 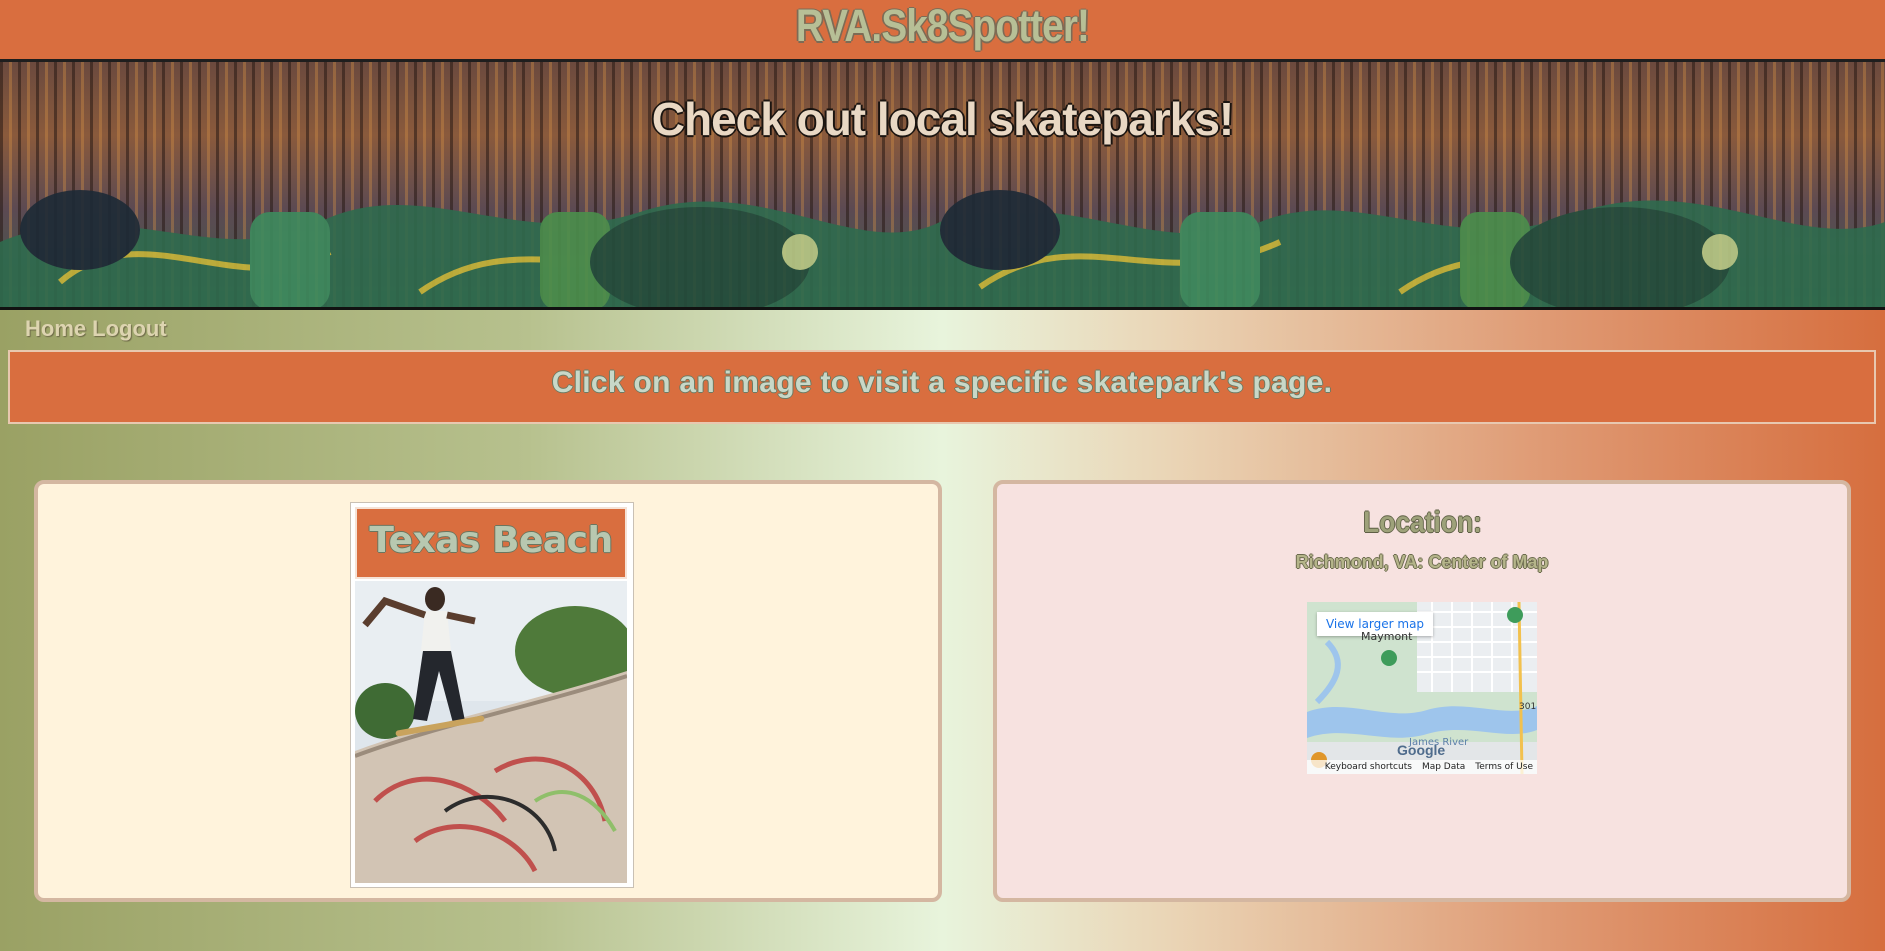 I want to click on site-header: RVA.Sk8Spotter!, so click(x=942, y=31).